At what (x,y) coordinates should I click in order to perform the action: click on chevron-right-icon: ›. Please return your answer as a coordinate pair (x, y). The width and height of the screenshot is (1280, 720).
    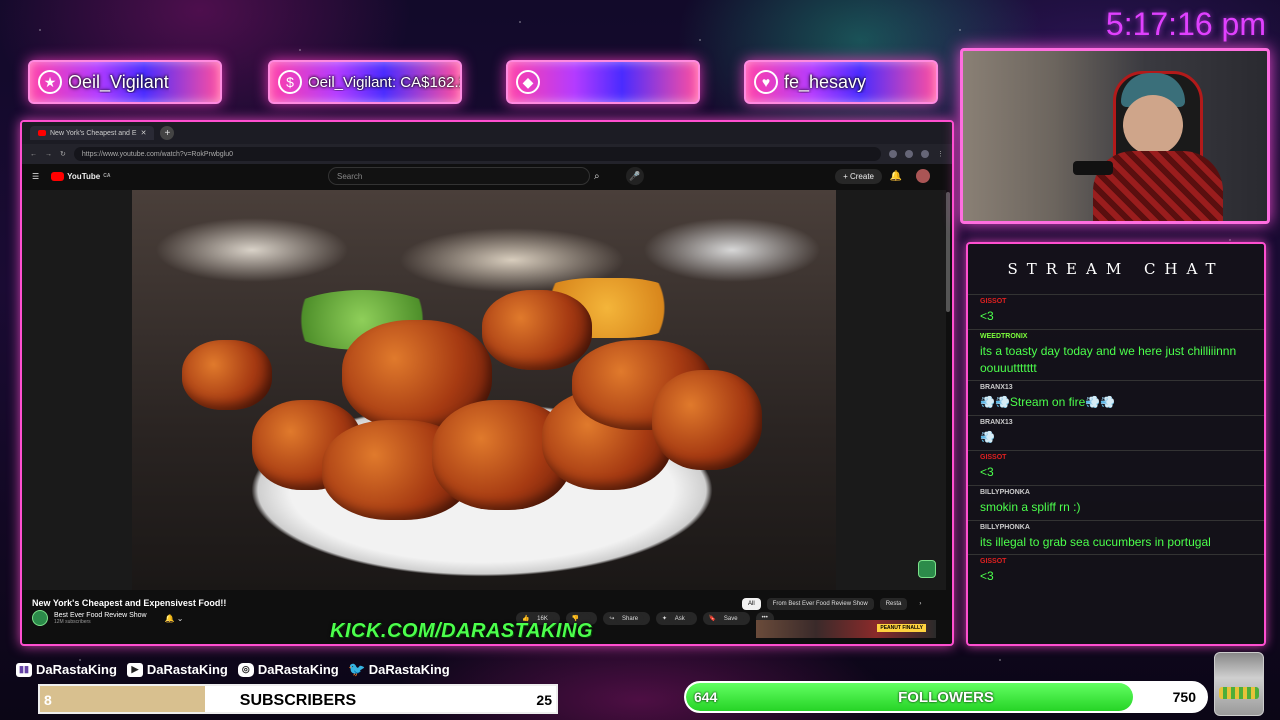
    Looking at the image, I should click on (920, 604).